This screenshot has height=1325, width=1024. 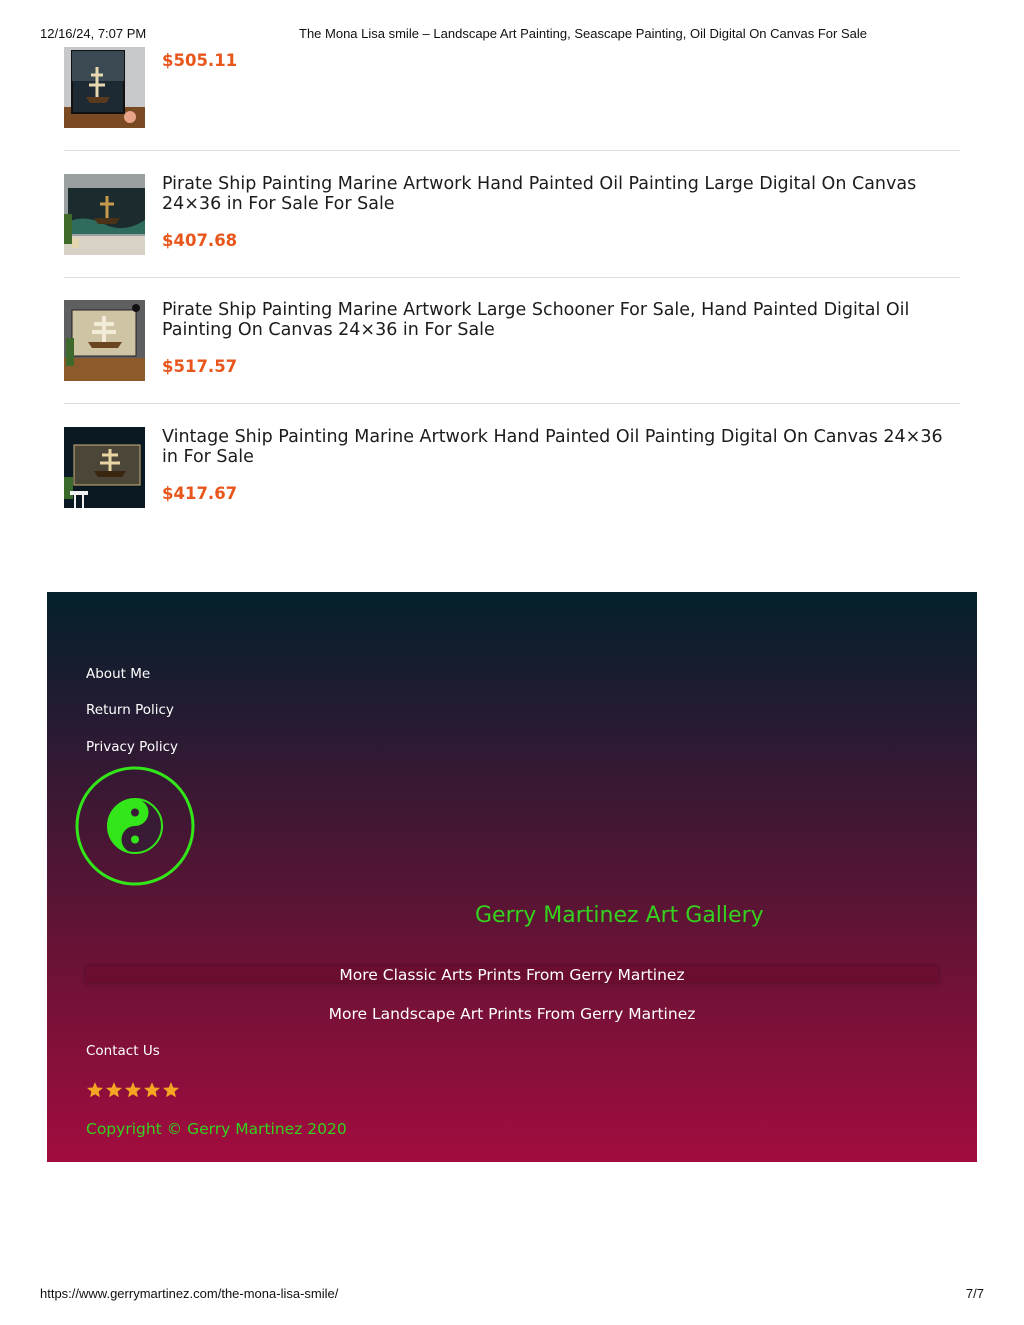 What do you see at coordinates (619, 915) in the screenshot?
I see `brand-name: Gerry Martinez Art Gallery` at bounding box center [619, 915].